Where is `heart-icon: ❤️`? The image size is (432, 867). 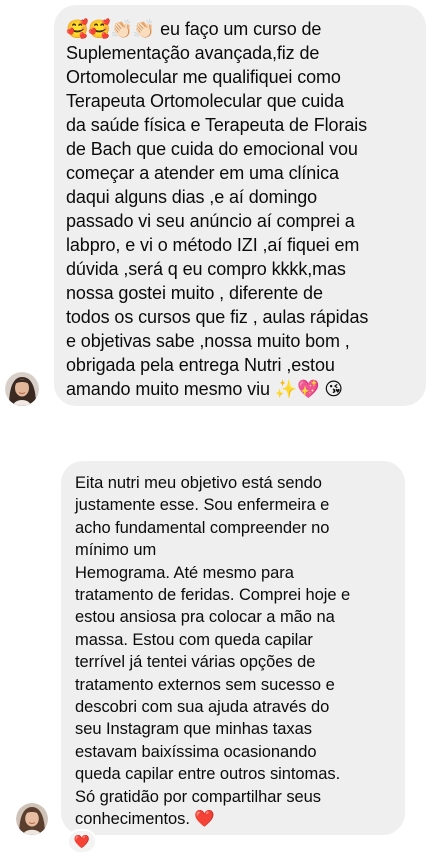
heart-icon: ❤️ is located at coordinates (82, 841).